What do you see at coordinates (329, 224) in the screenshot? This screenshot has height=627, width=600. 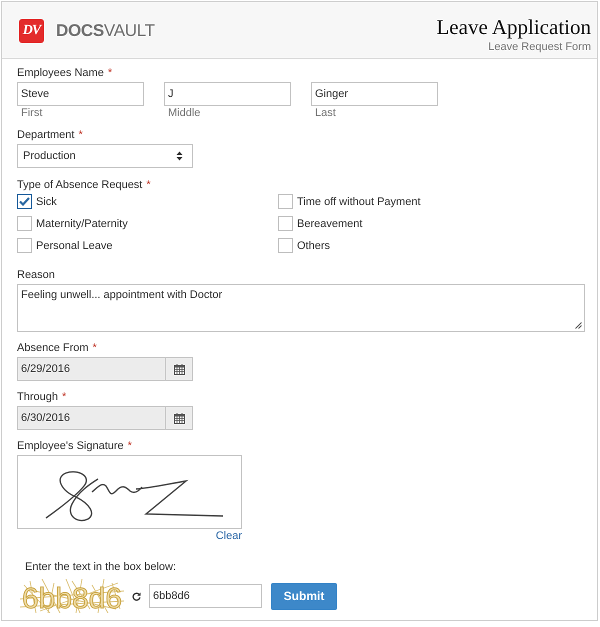 I see `checkbox-label: Bereavement` at bounding box center [329, 224].